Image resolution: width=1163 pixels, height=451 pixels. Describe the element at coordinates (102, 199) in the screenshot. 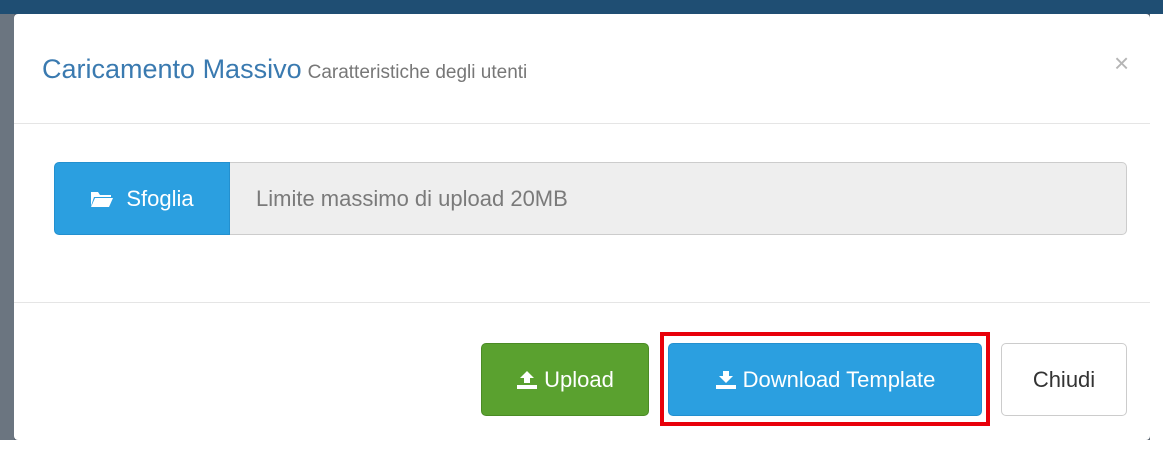

I see `folder-open-icon` at that location.